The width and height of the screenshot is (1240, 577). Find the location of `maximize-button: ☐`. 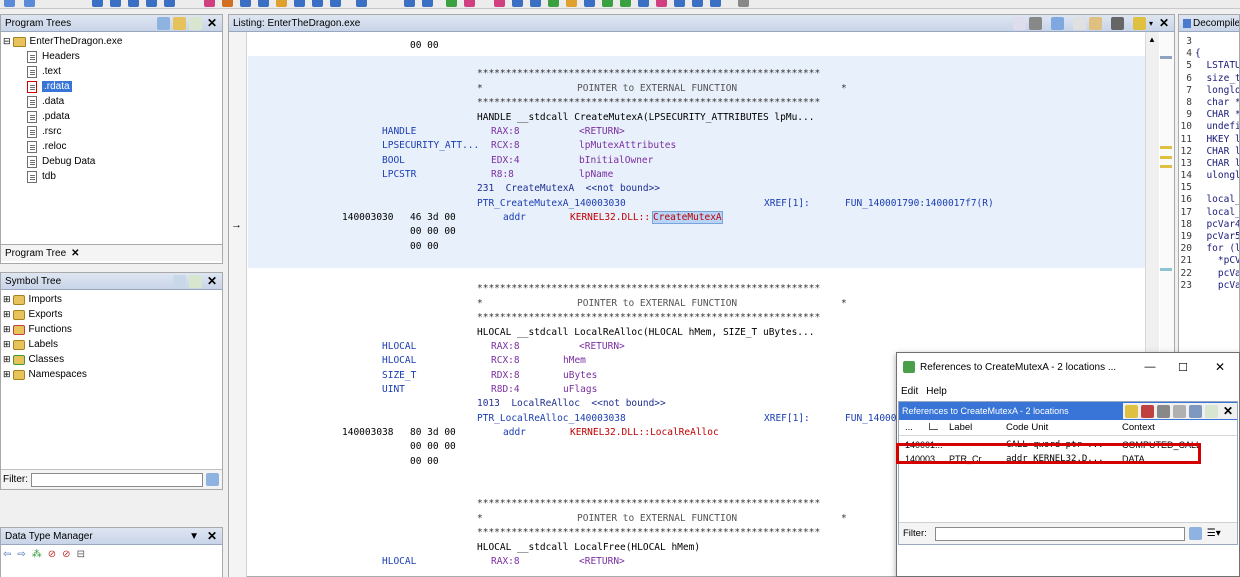

maximize-button: ☐ is located at coordinates (1183, 367).